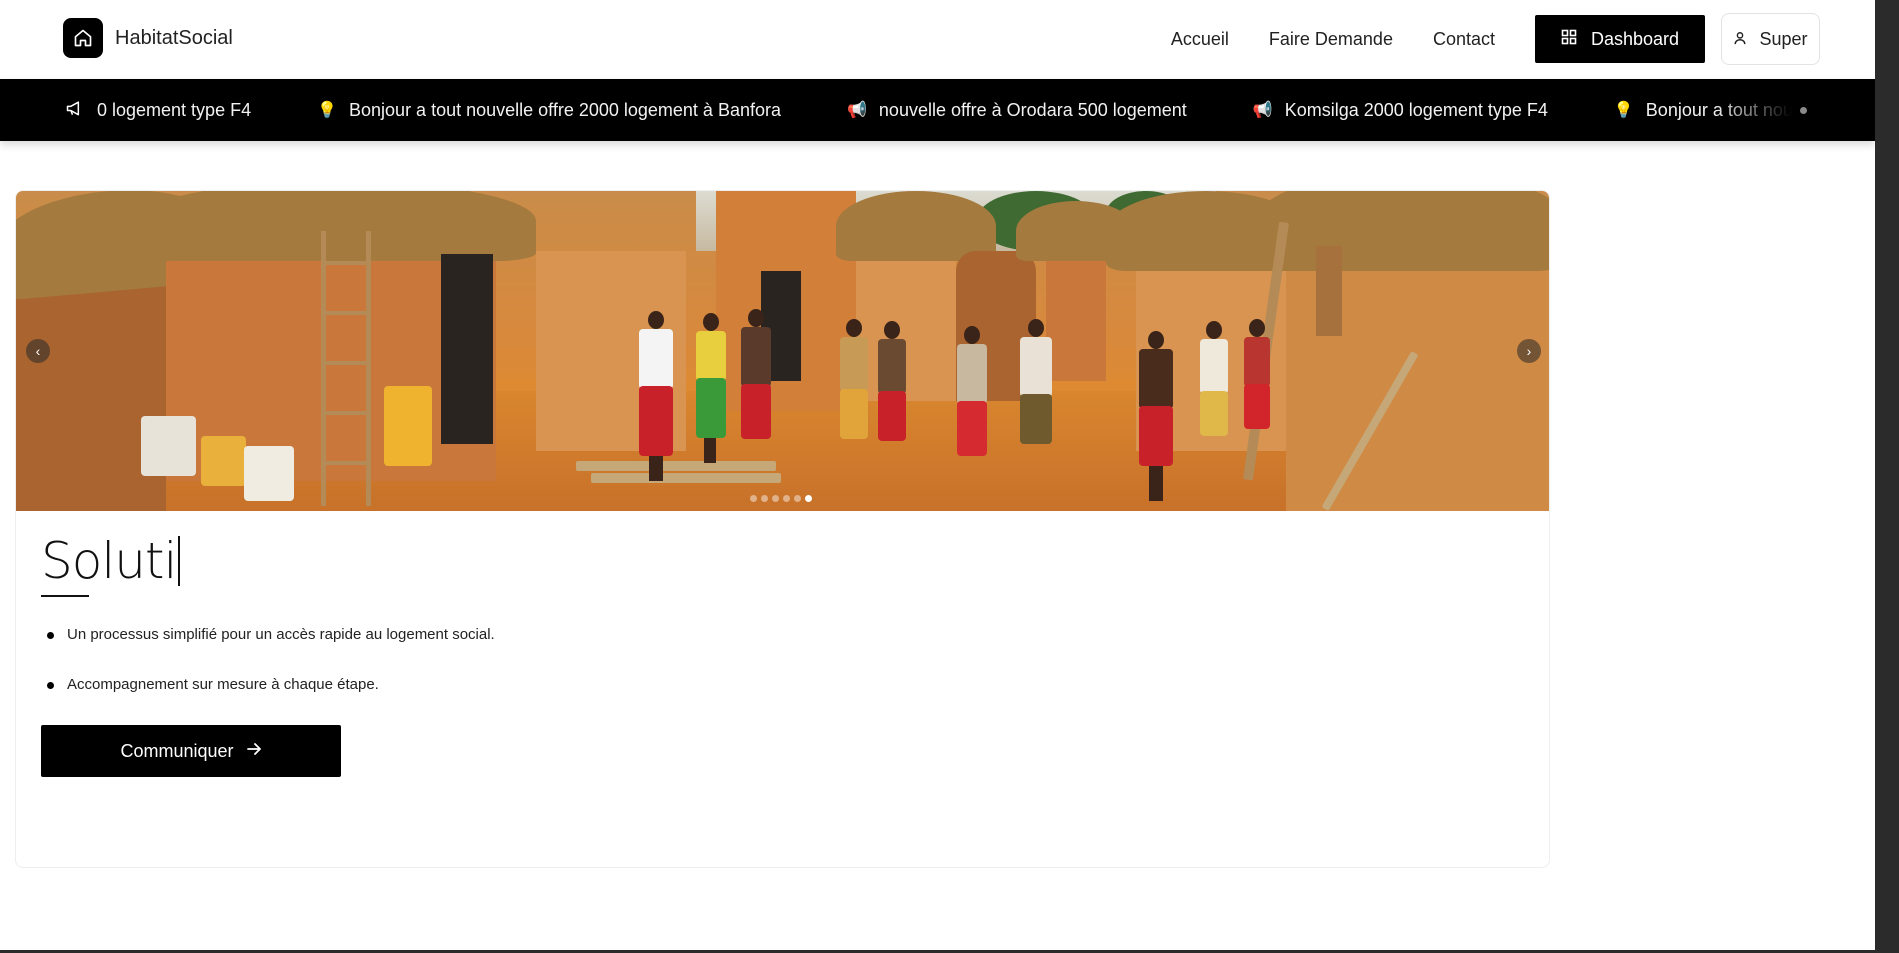 Image resolution: width=1899 pixels, height=953 pixels. What do you see at coordinates (177, 750) in the screenshot?
I see `cta-label: Communiquer` at bounding box center [177, 750].